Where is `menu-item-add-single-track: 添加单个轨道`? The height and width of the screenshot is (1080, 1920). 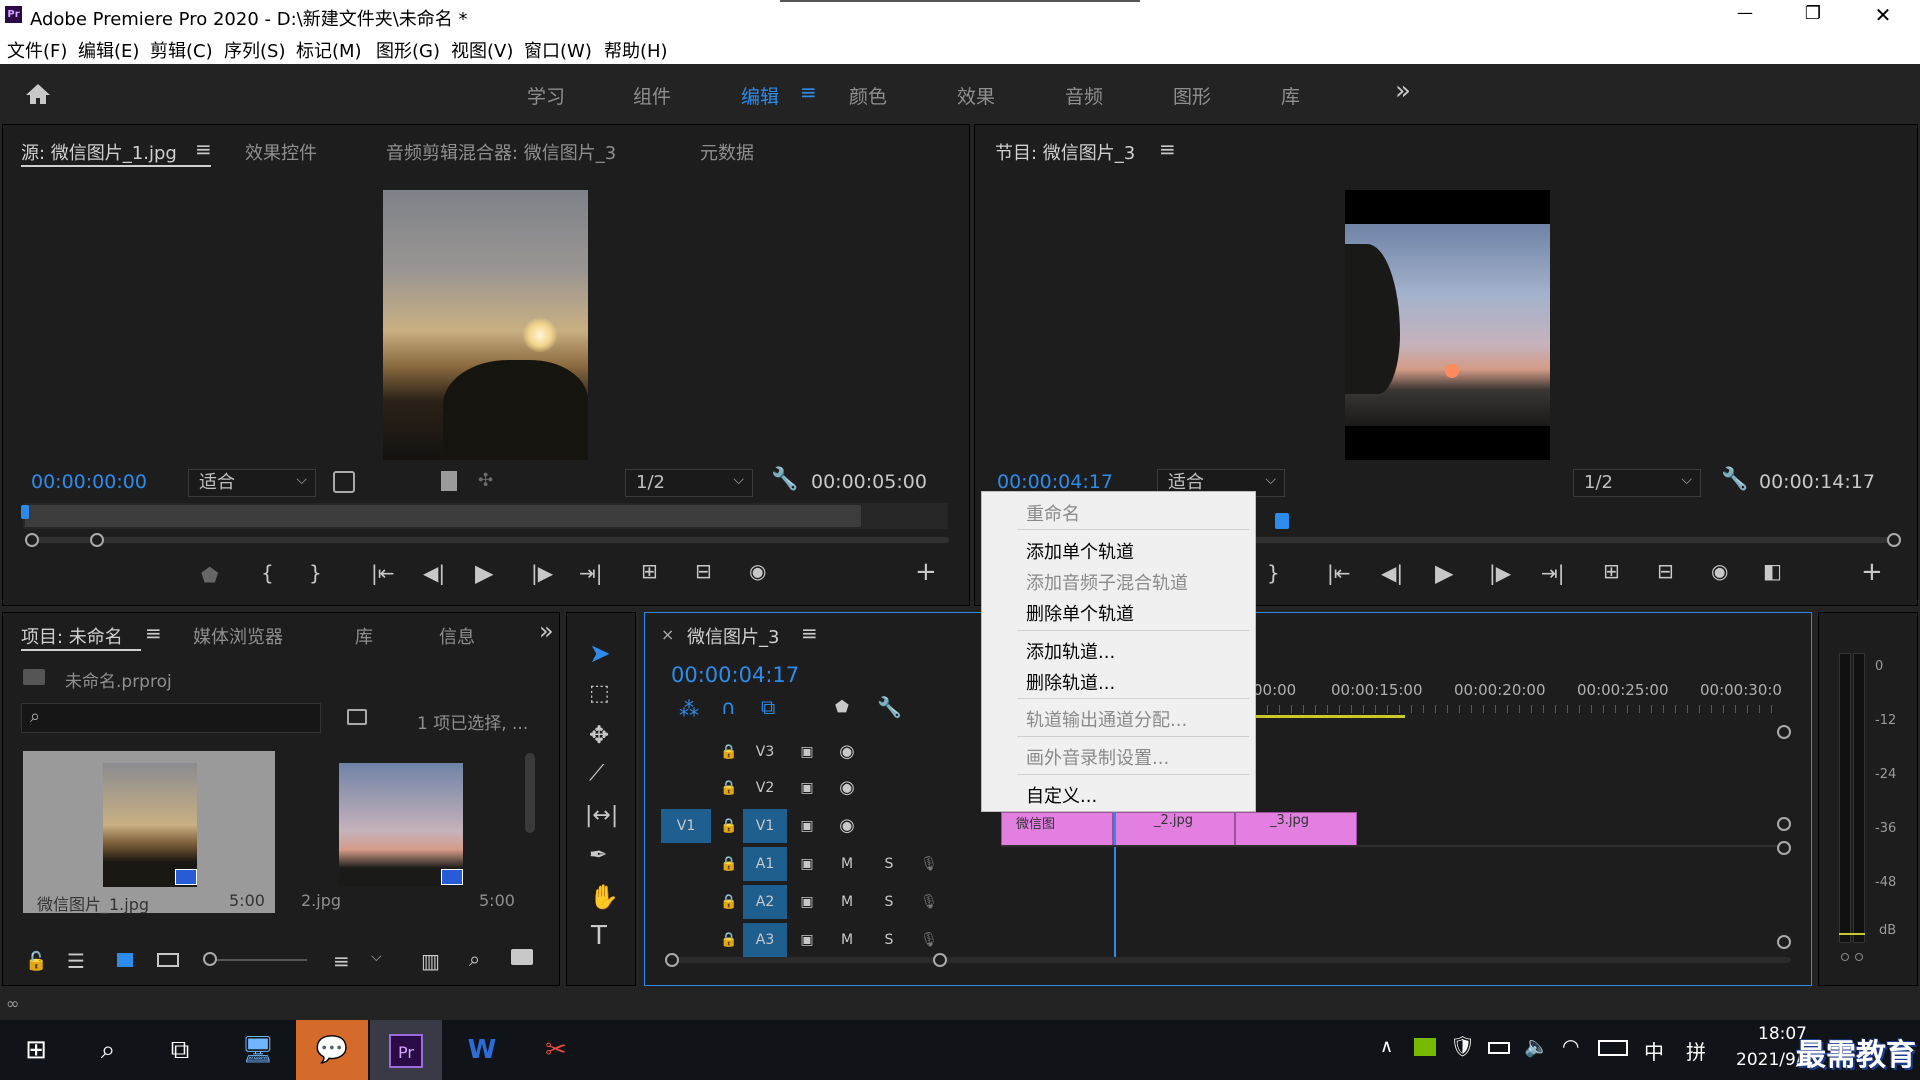
menu-item-add-single-track: 添加单个轨道 is located at coordinates (1080, 551).